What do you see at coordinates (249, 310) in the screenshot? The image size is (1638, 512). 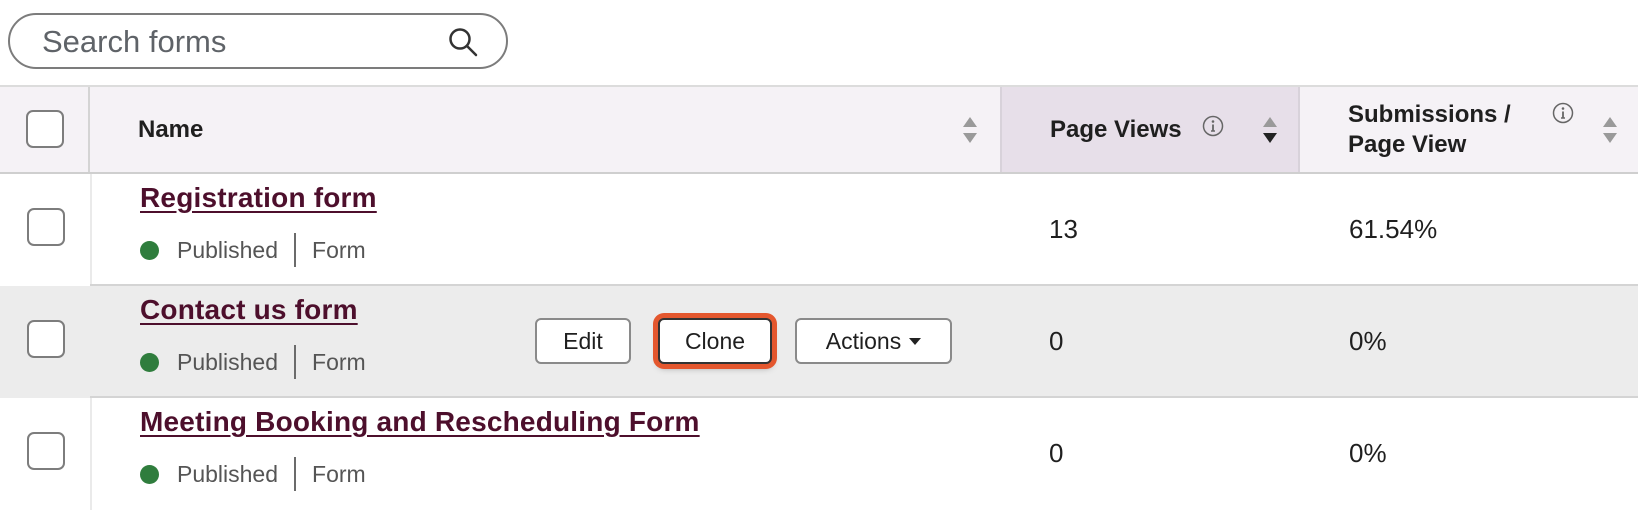 I see `form-name-link: Contact us form` at bounding box center [249, 310].